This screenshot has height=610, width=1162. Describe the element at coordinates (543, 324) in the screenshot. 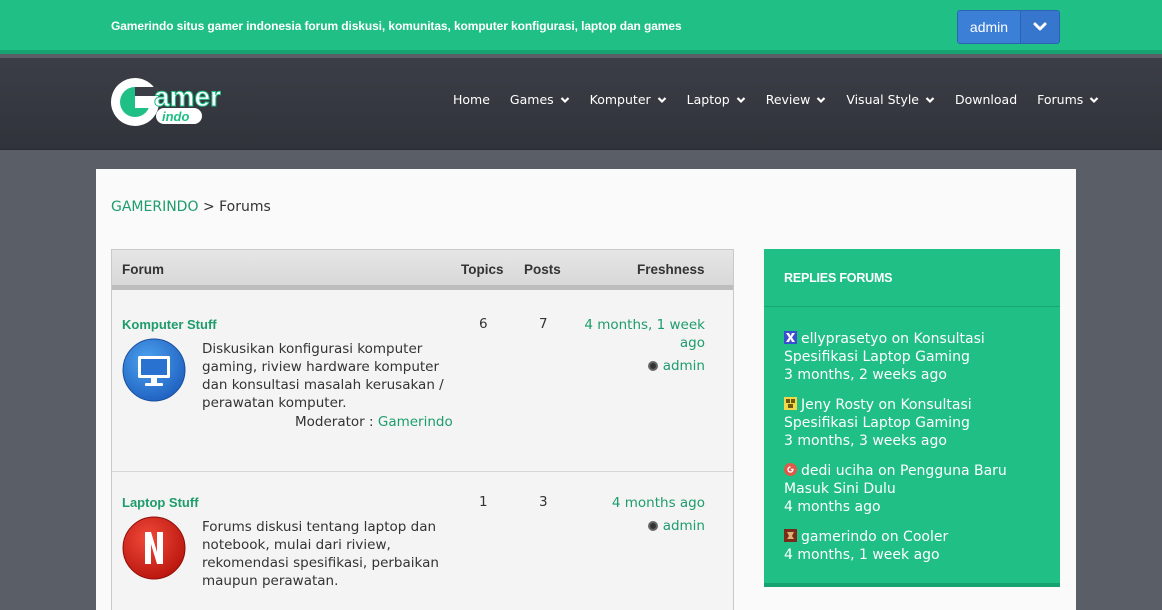

I see `post-count: 7` at that location.